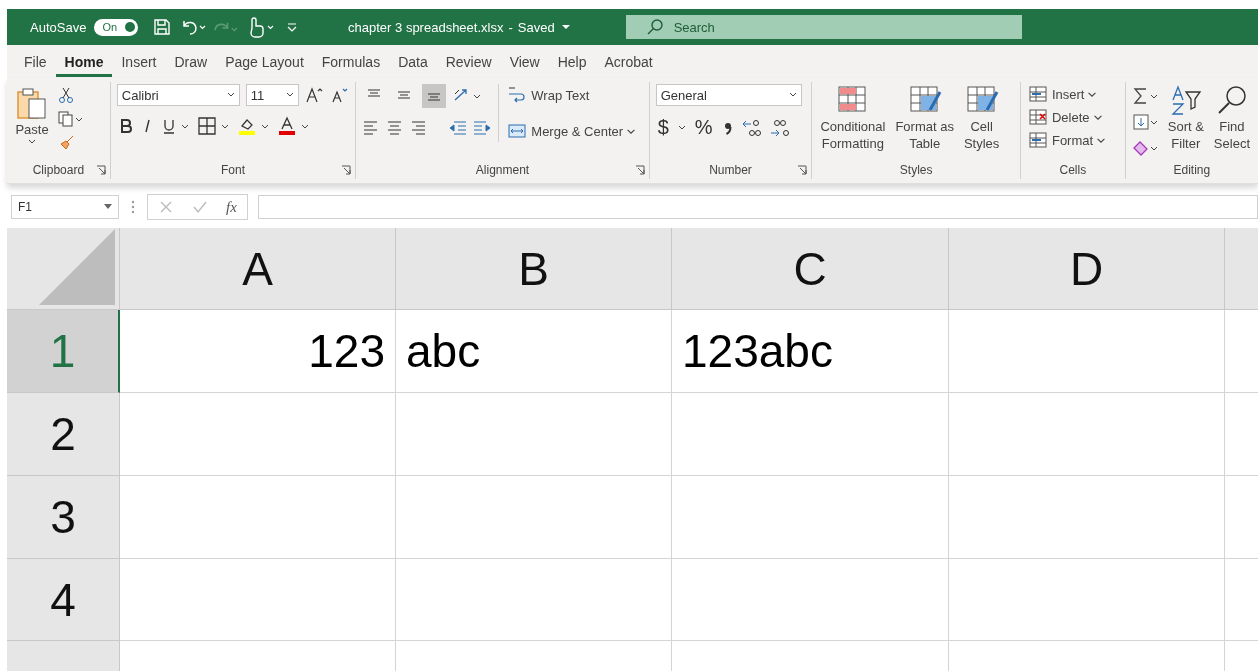 Image resolution: width=1258 pixels, height=671 pixels. Describe the element at coordinates (654, 27) in the screenshot. I see `search-icon` at that location.